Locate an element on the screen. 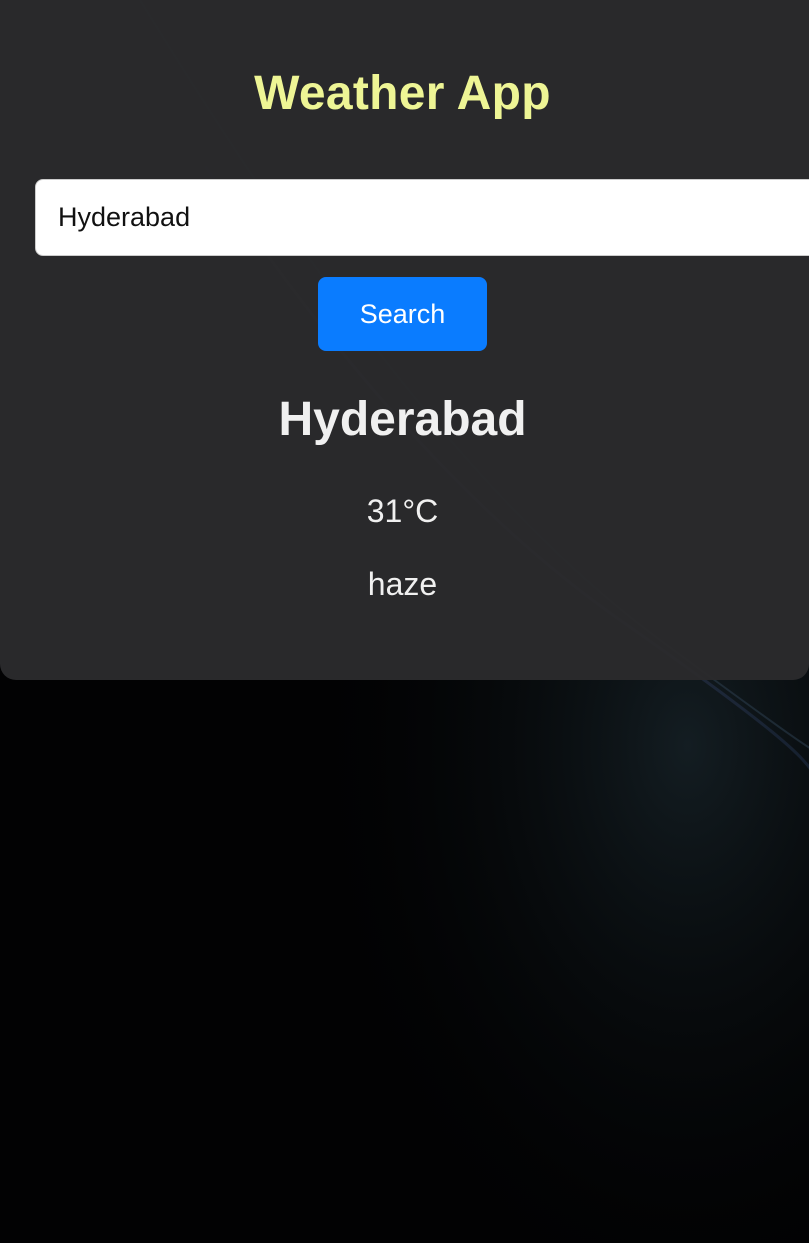 Image resolution: width=809 pixels, height=1243 pixels. city-name: Hyderabad is located at coordinates (402, 419).